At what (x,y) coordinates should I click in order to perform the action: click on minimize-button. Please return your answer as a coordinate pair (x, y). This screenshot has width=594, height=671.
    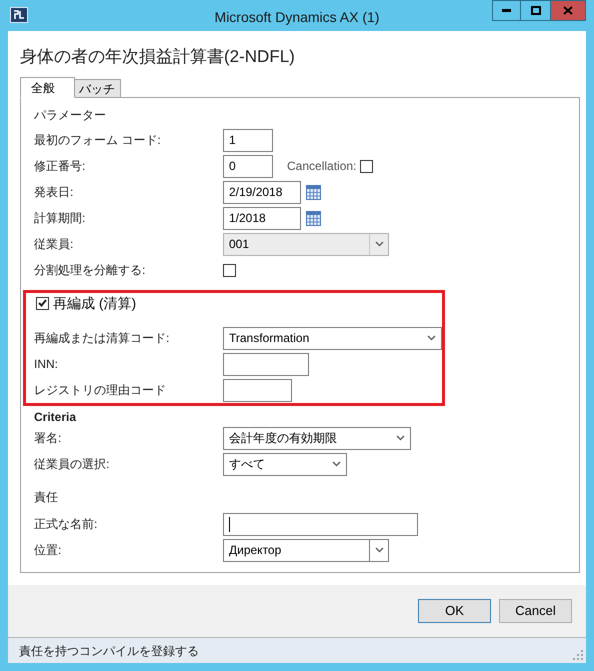
    Looking at the image, I should click on (506, 10).